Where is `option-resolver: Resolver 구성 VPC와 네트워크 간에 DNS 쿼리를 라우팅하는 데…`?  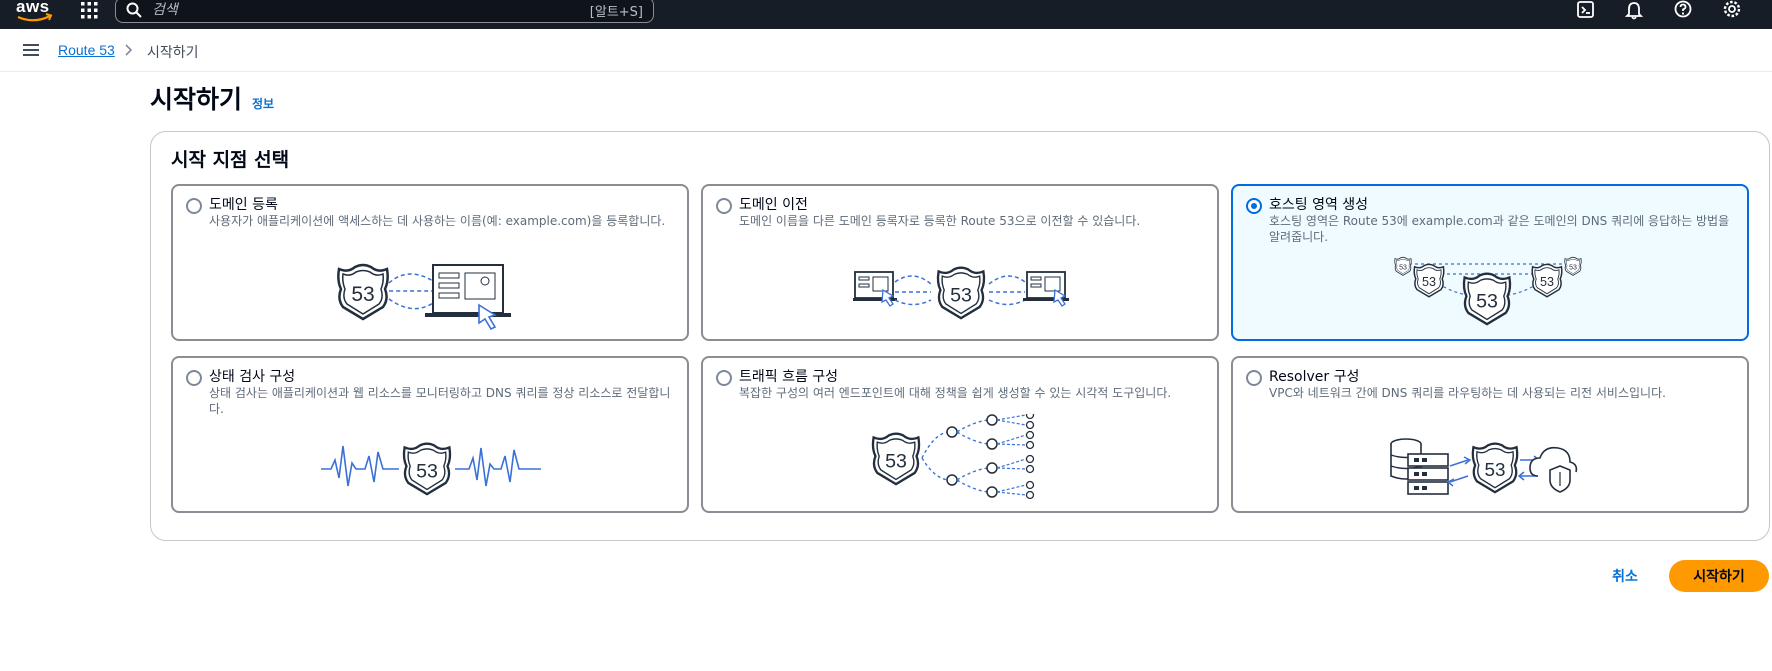 option-resolver: Resolver 구성 VPC와 네트워크 간에 DNS 쿼리를 라우팅하는 데… is located at coordinates (1490, 434).